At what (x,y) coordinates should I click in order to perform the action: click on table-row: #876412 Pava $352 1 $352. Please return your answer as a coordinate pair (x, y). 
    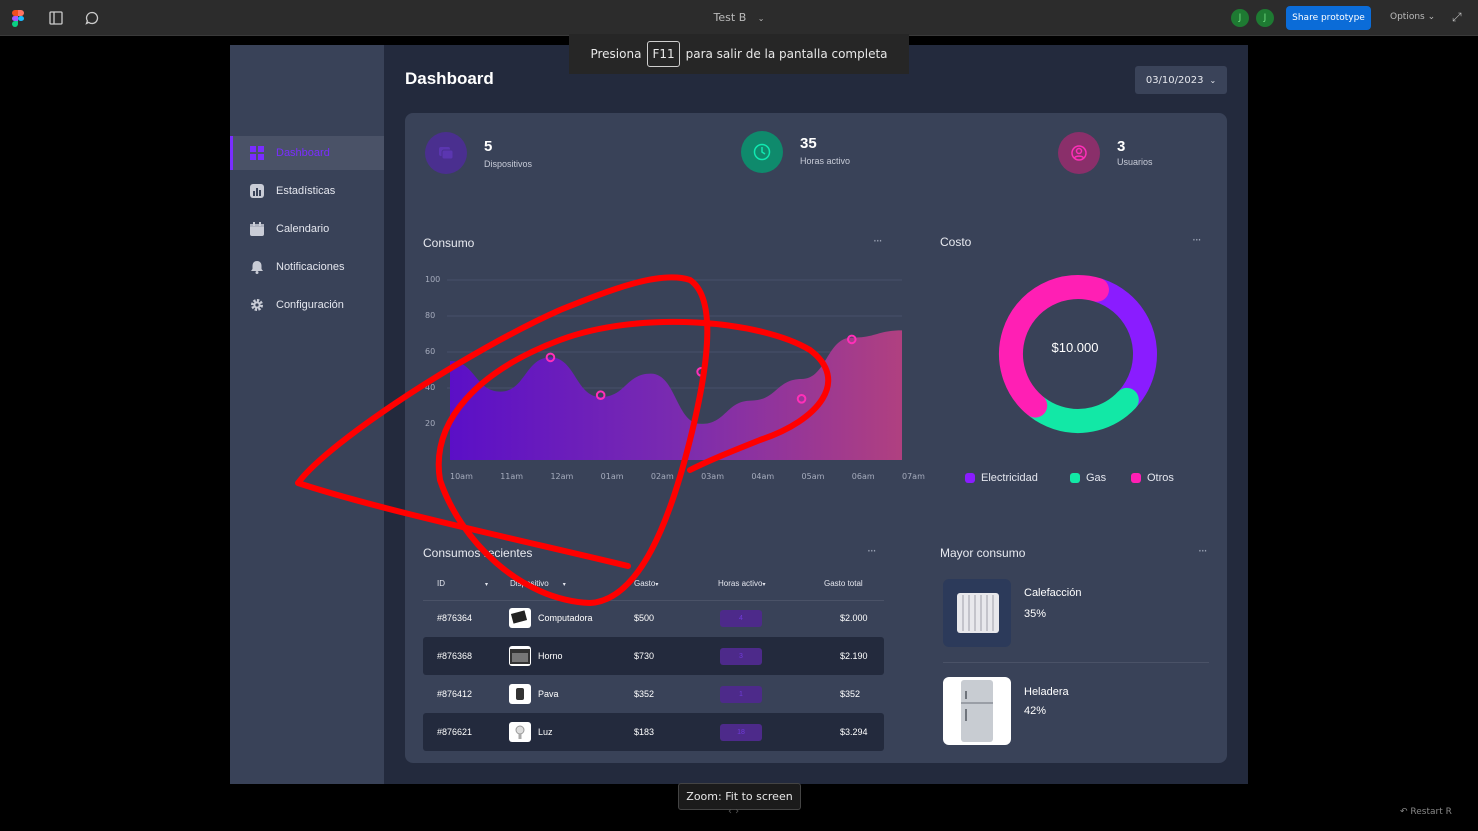
    Looking at the image, I should click on (653, 694).